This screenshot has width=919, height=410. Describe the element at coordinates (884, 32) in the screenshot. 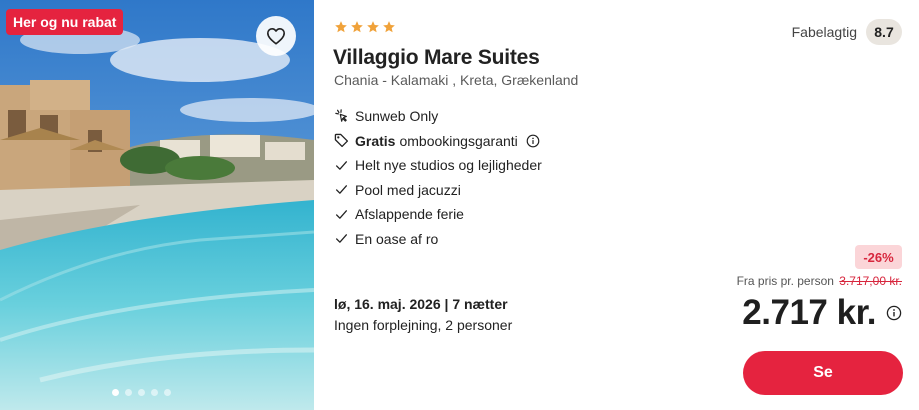

I see `rating-score-badge: 8.7` at that location.